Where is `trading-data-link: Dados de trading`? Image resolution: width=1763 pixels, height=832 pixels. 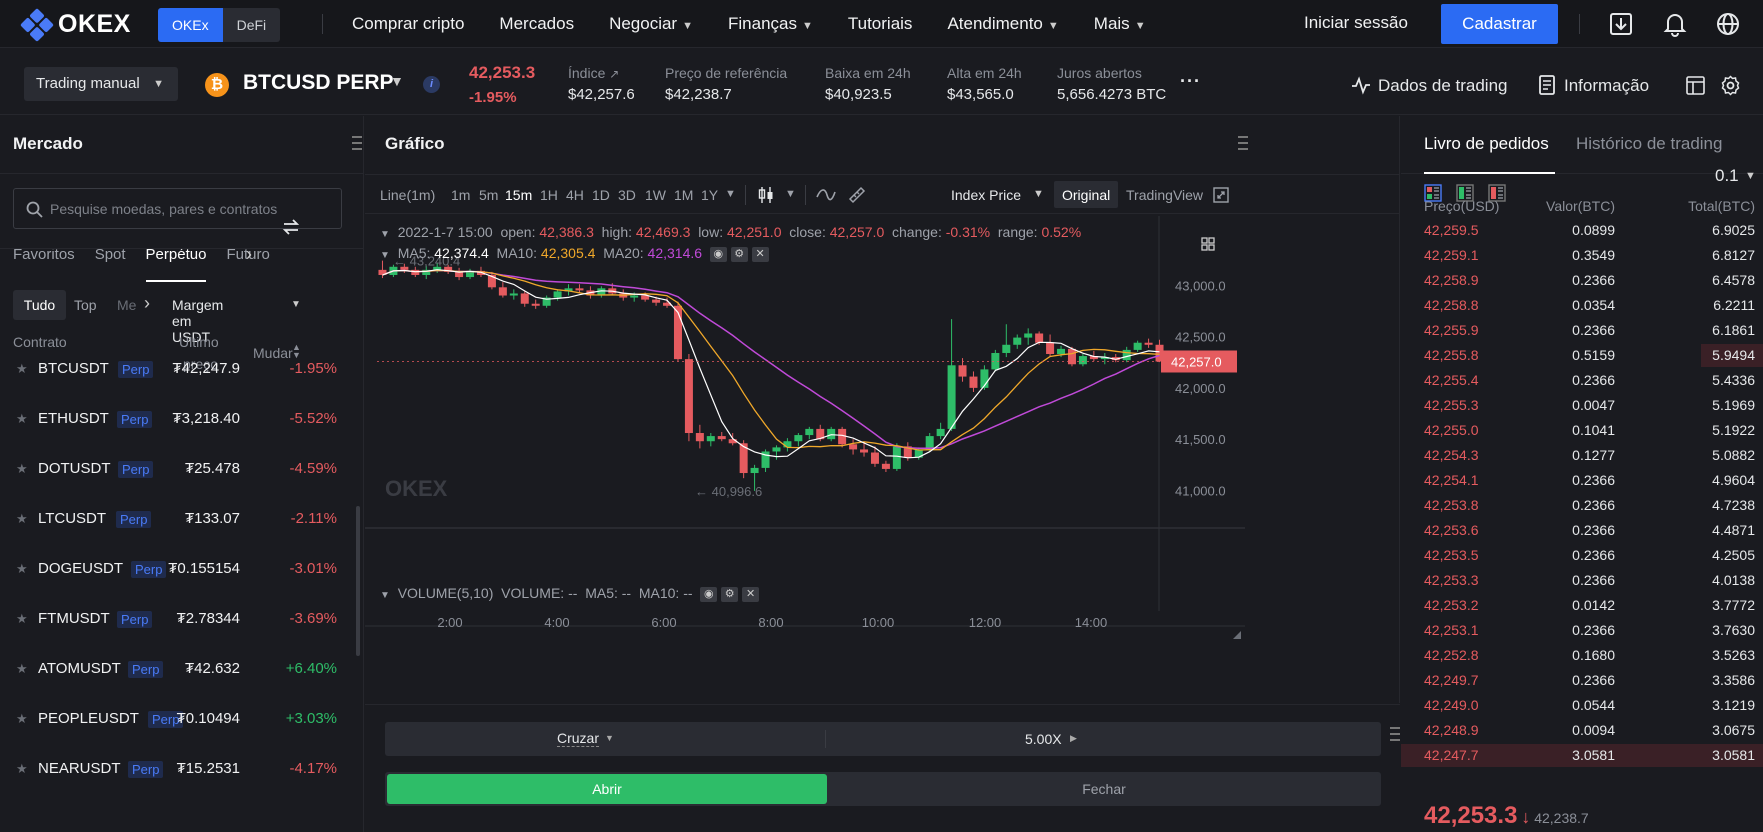
trading-data-link: Dados de trading is located at coordinates (1442, 86).